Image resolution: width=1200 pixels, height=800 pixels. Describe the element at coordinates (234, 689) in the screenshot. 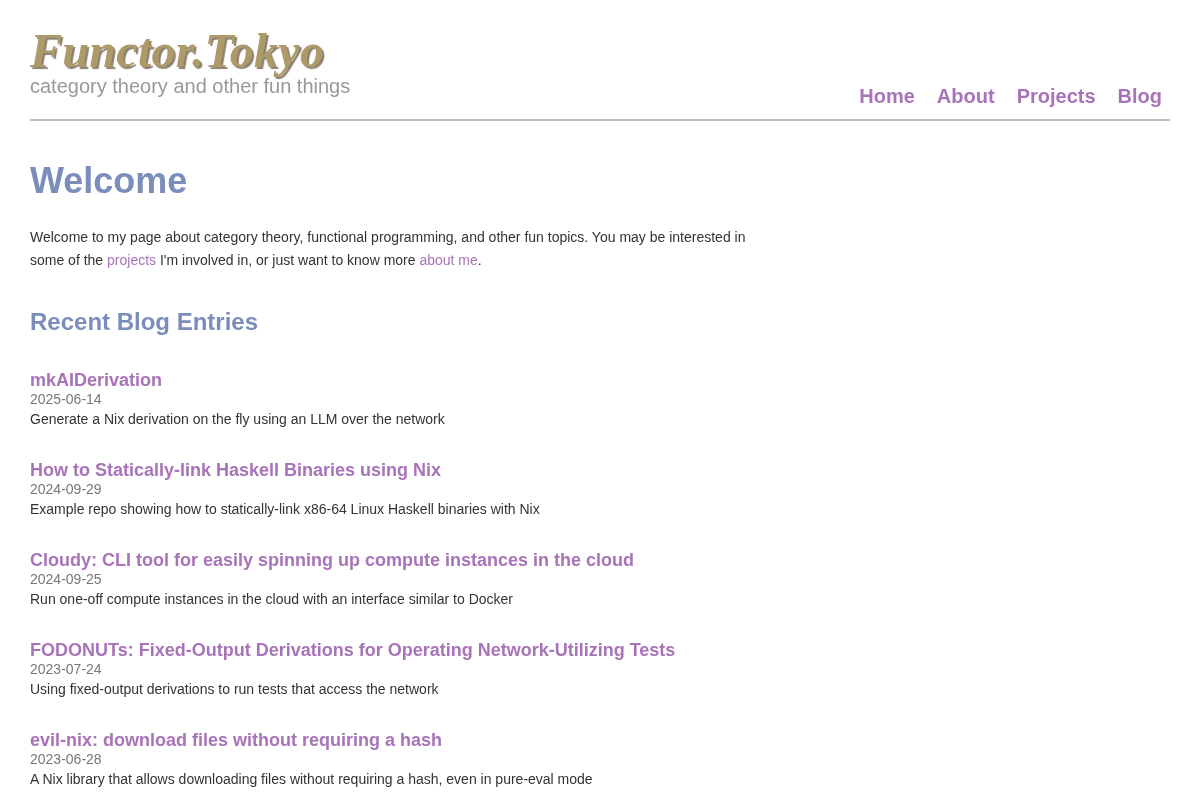

I see `blog-entry-summary: Using fixed-output derivations to run tests that access the network` at that location.